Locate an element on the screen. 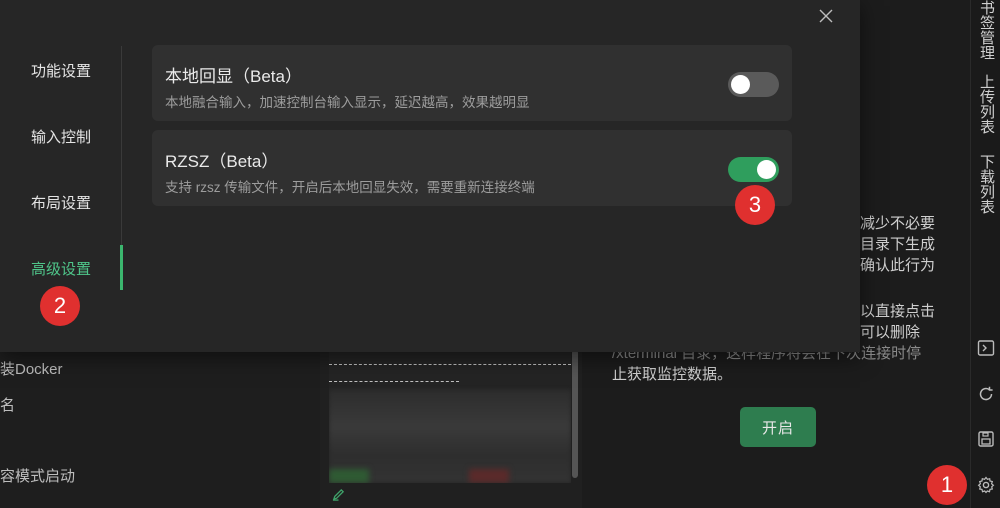  setting-description: 本地融合输入，加速控制台输入显示，延迟越高，效果越明显 is located at coordinates (347, 102).